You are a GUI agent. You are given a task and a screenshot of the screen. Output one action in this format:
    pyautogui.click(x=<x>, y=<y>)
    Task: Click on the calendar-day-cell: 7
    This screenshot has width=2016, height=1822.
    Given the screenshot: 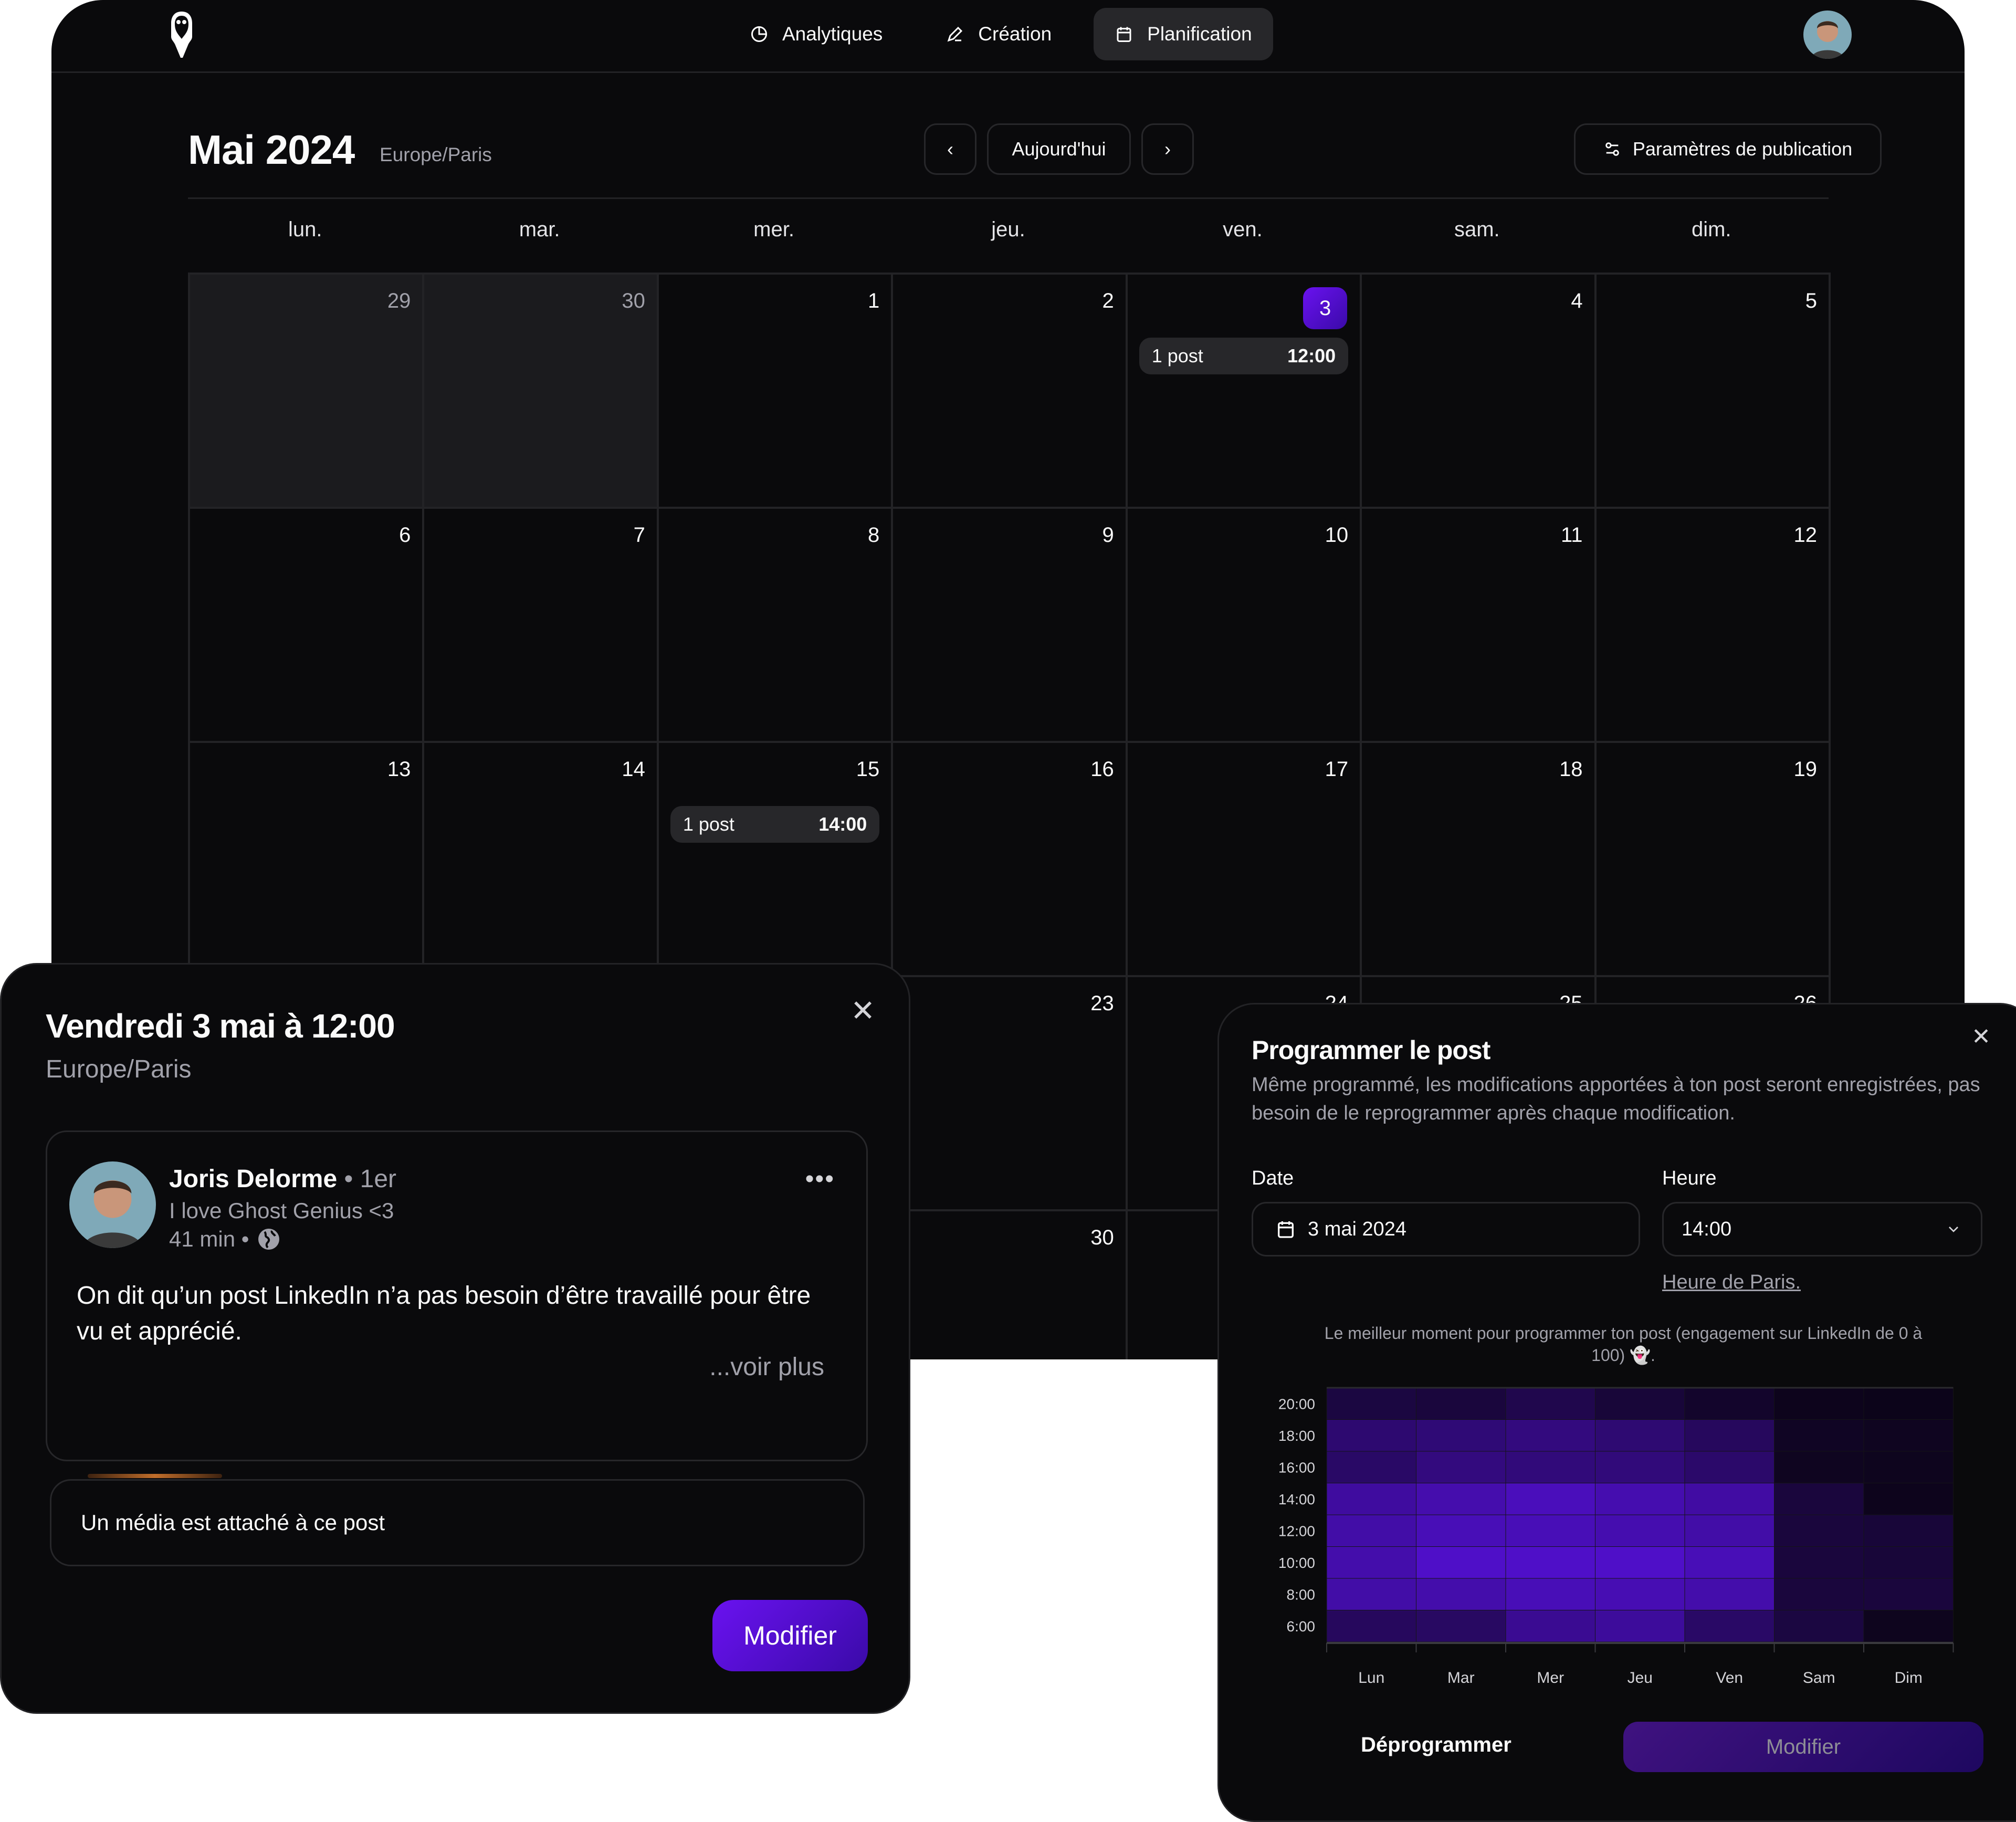 What is the action you would take?
    pyautogui.click(x=541, y=626)
    